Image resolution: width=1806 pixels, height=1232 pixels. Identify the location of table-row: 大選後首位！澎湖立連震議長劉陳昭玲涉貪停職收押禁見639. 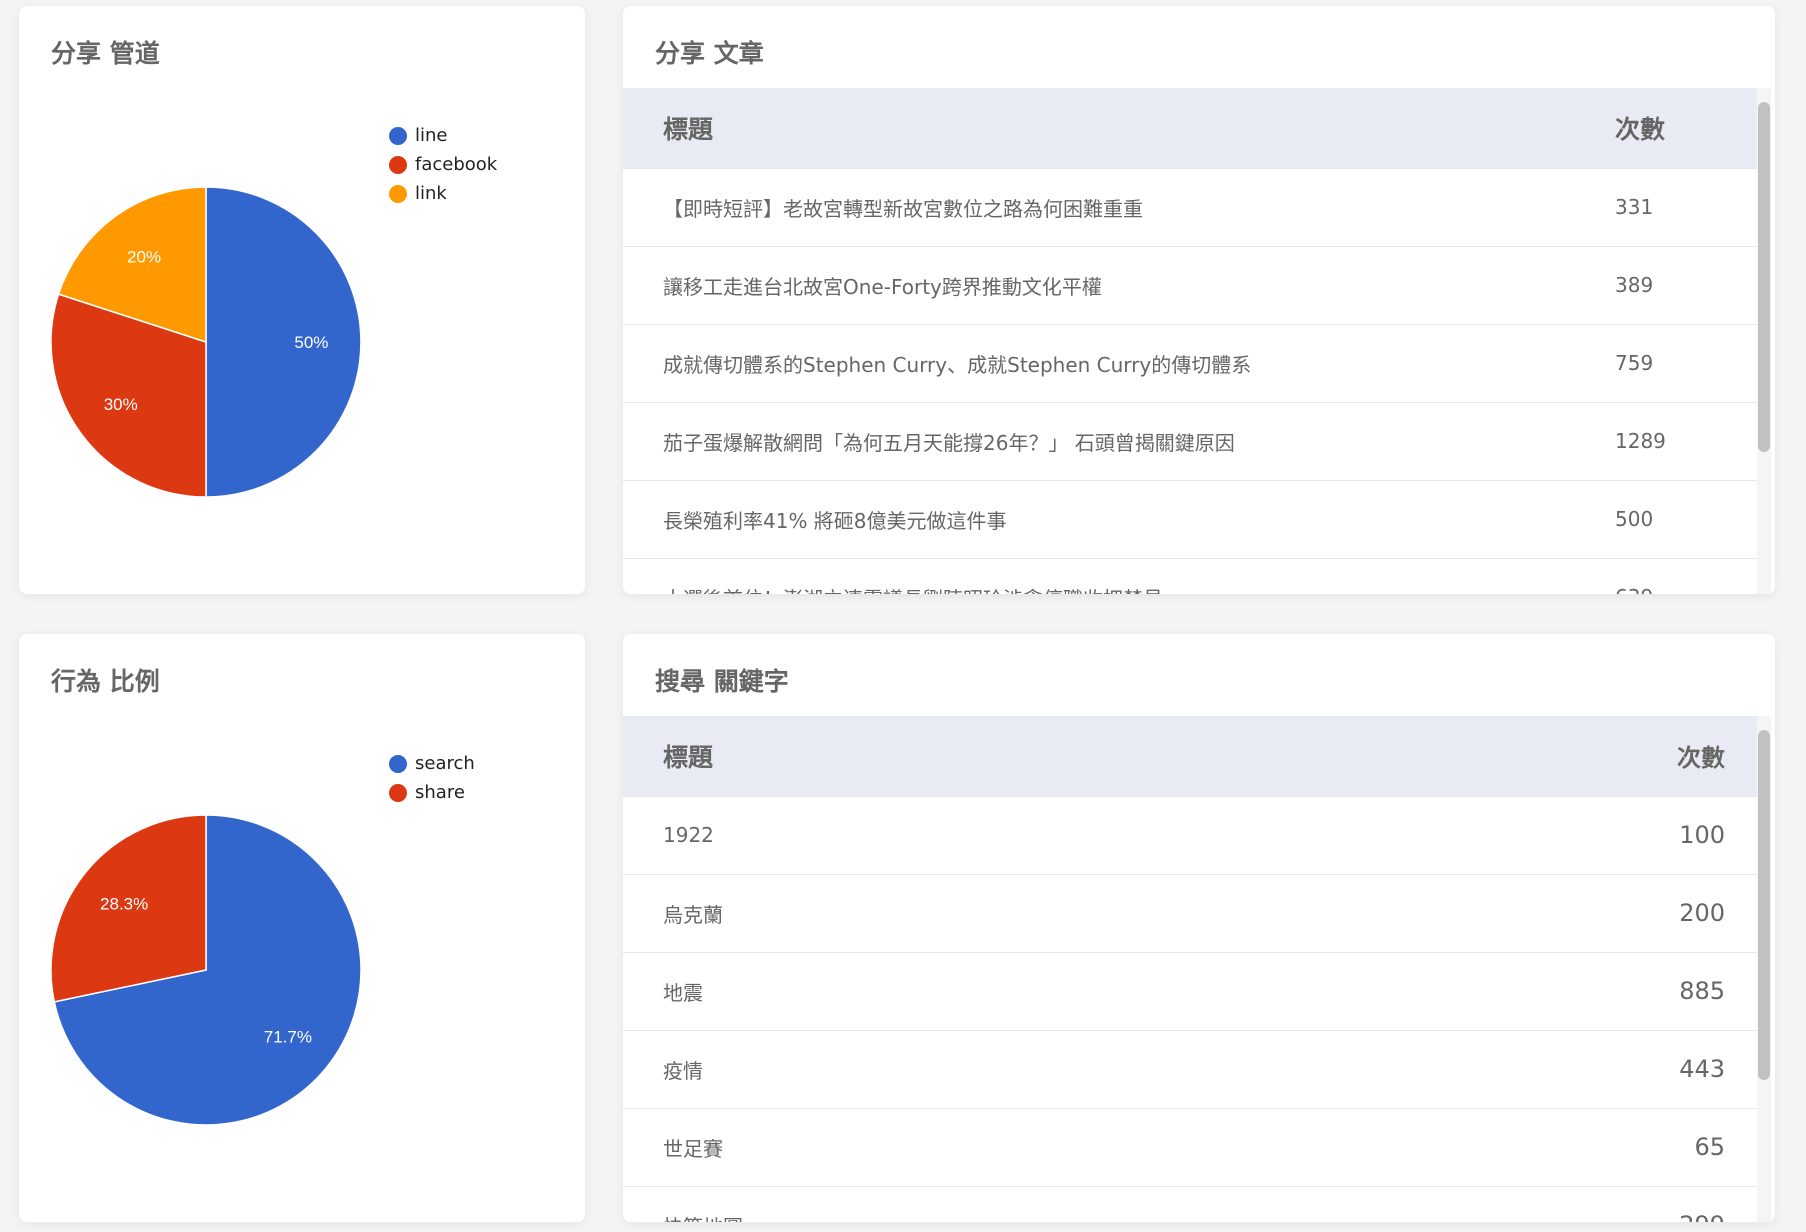
(1194, 576).